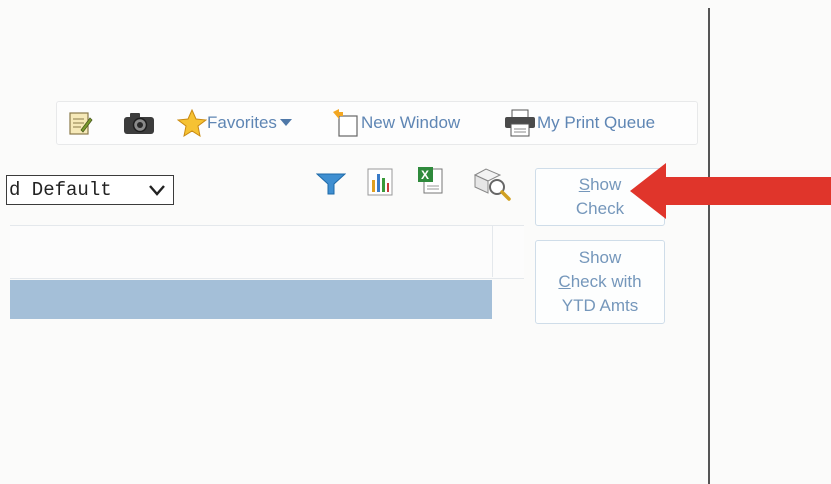 The height and width of the screenshot is (484, 831). I want to click on my-print-queue-link: My Print Queue, so click(579, 123).